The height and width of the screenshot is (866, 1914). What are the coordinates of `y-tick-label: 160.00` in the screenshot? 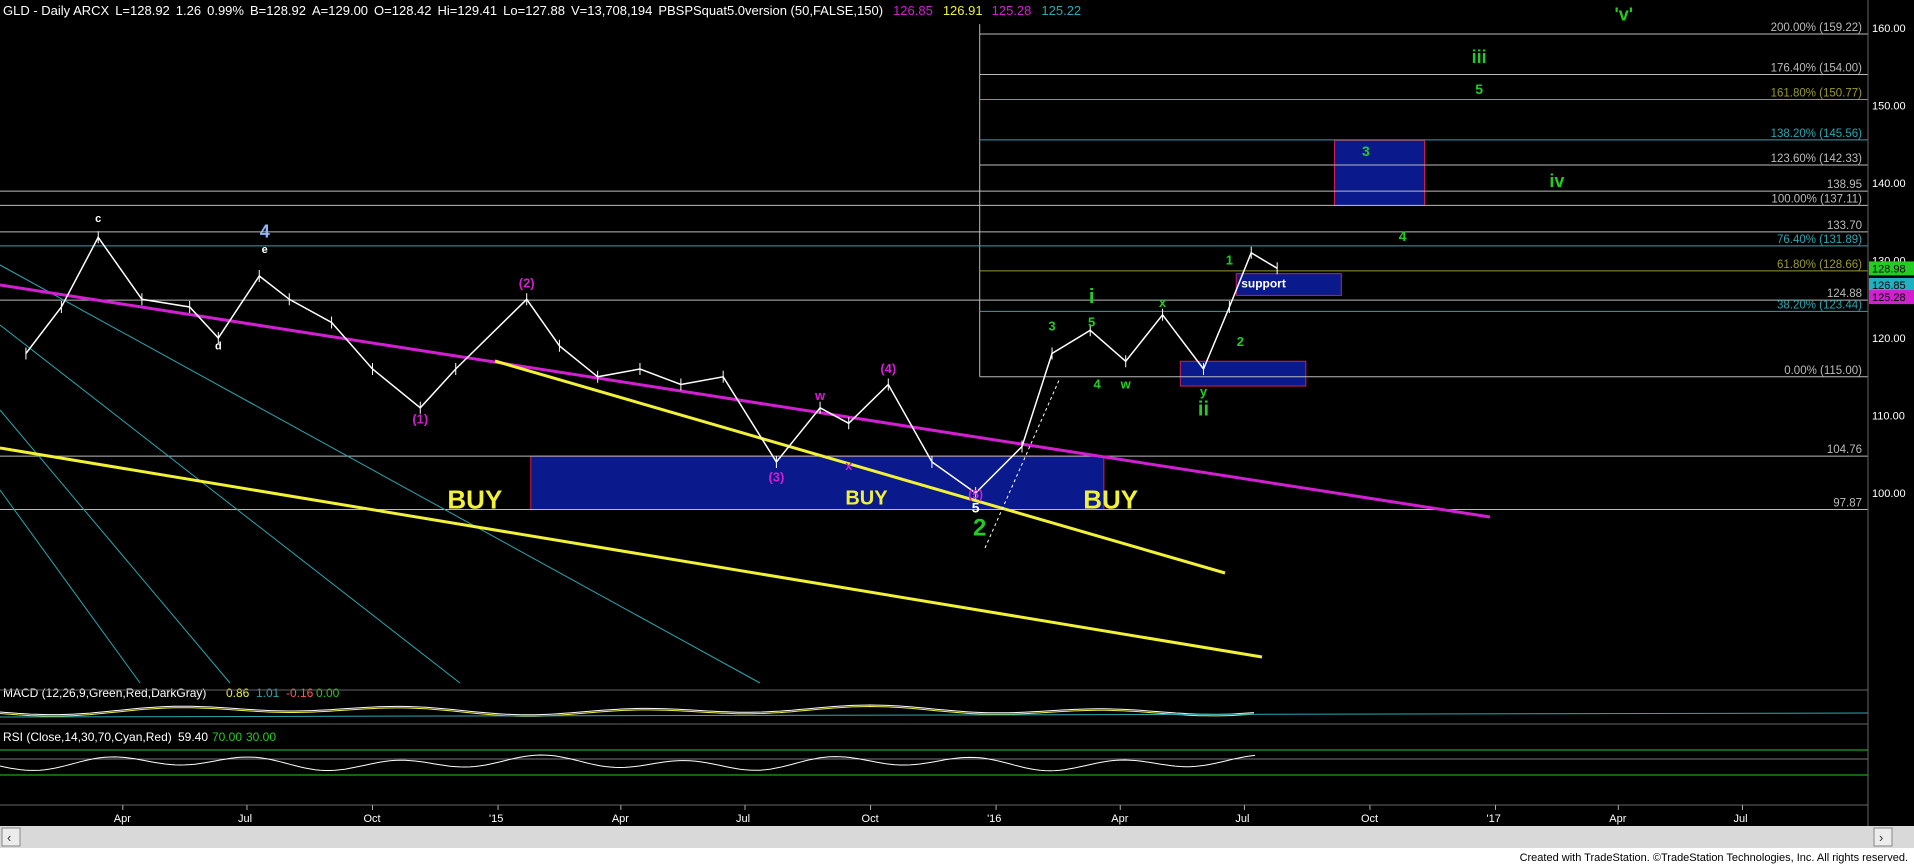 It's located at (1889, 29).